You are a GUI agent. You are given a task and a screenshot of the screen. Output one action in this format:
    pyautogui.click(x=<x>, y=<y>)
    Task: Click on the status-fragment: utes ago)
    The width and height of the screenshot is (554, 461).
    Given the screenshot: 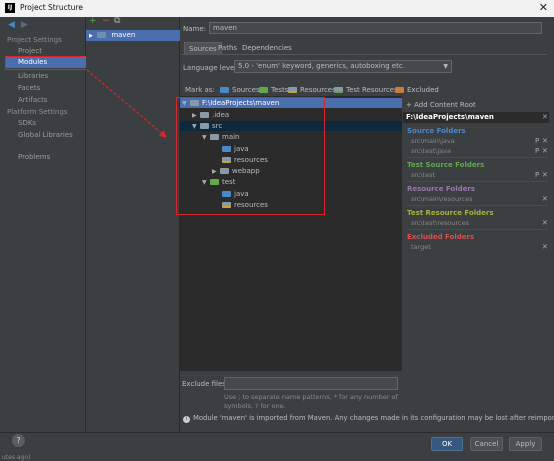 What is the action you would take?
    pyautogui.click(x=16, y=457)
    